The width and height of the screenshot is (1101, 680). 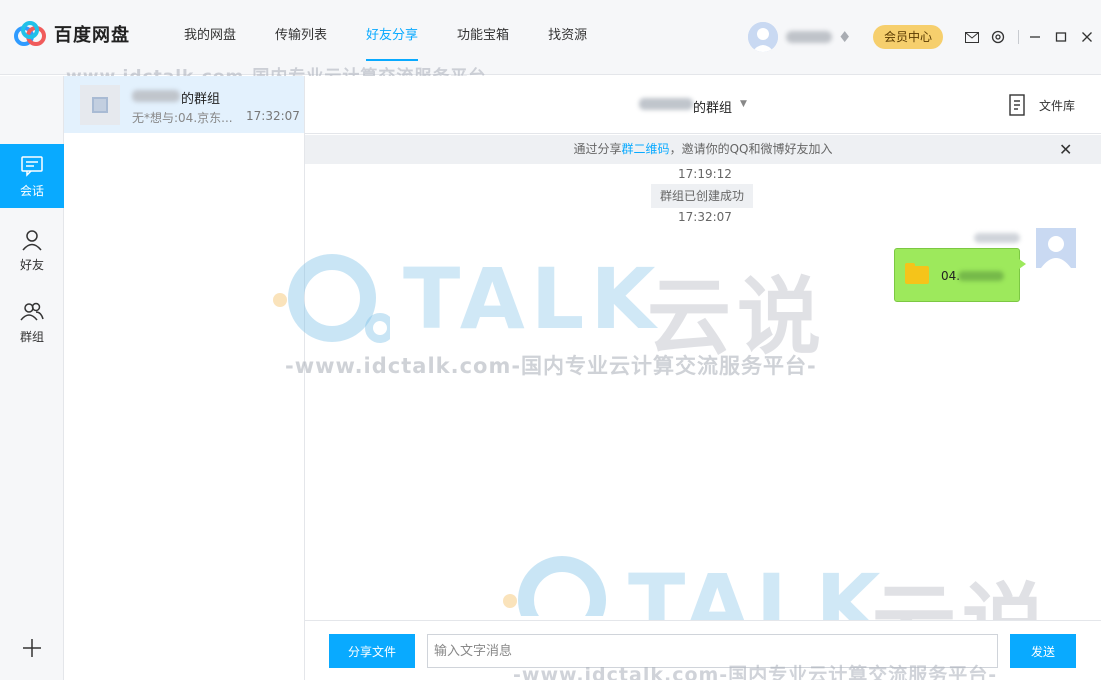 What do you see at coordinates (809, 37) in the screenshot?
I see `username-blurred` at bounding box center [809, 37].